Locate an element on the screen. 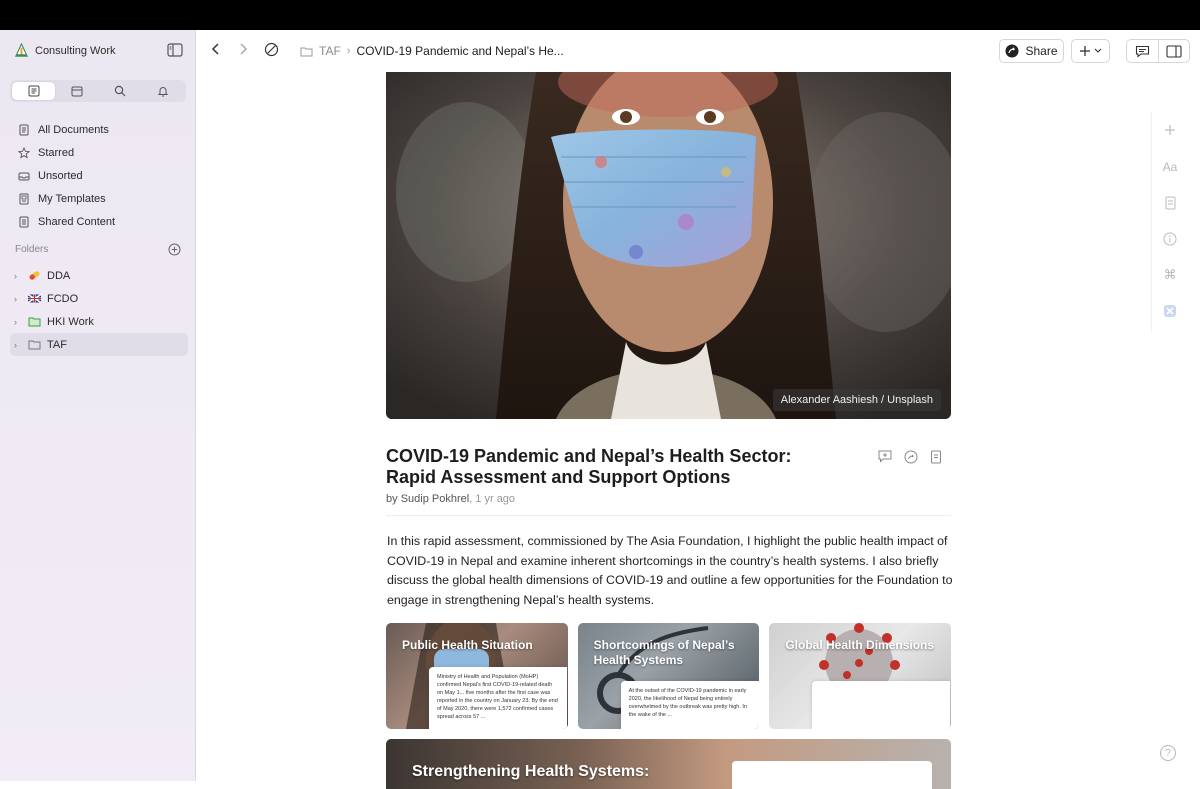 The image size is (1200, 789). forward-arrow-icon is located at coordinates (243, 49).